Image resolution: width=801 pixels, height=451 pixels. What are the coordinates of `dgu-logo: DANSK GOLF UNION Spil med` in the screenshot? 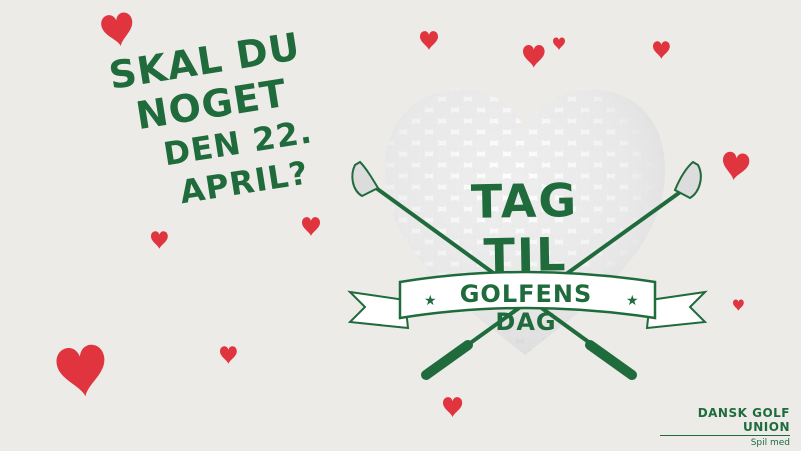 It's located at (725, 427).